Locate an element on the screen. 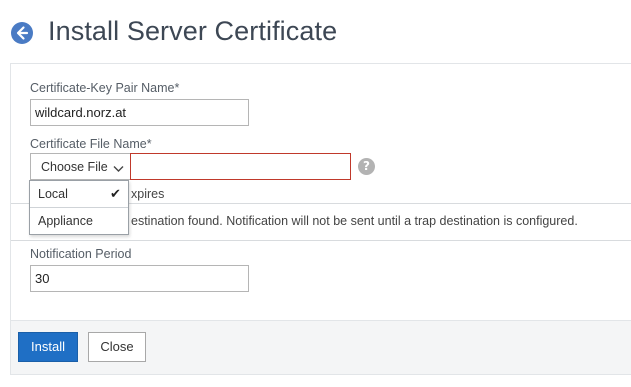 This screenshot has width=631, height=387. separator-bottom is located at coordinates (321, 240).